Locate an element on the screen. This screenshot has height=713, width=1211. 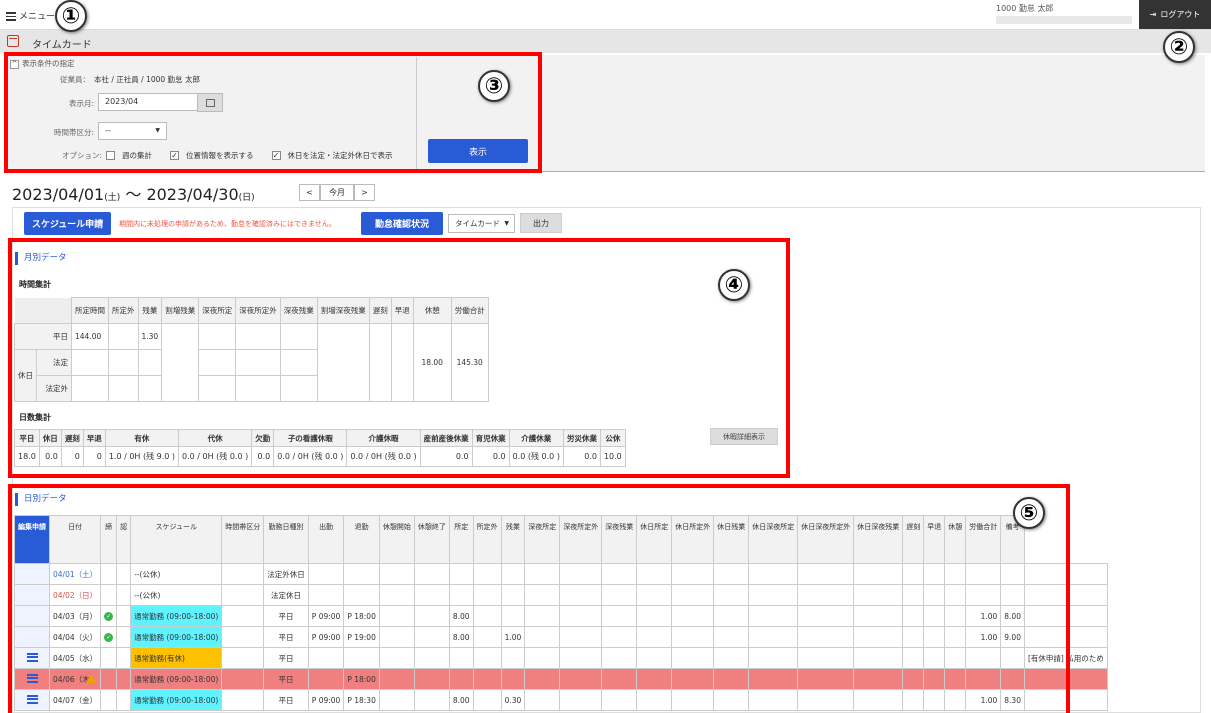
date-range: 2023/04/01(土) ～ 2023/04/30(日) is located at coordinates (133, 193).